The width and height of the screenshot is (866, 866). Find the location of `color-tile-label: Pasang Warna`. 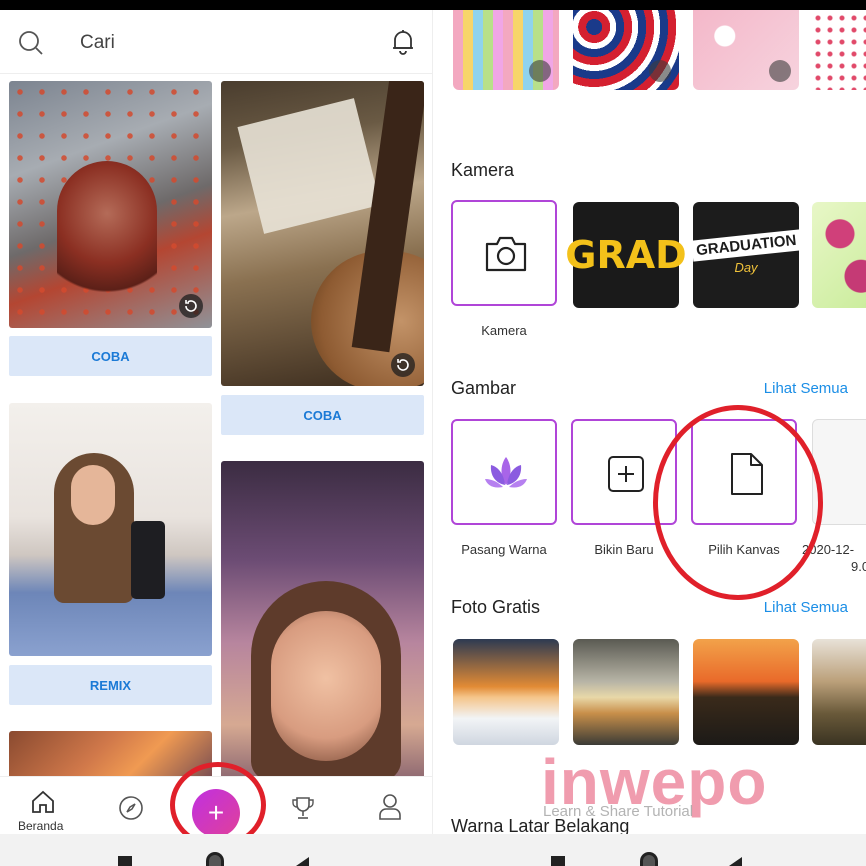

color-tile-label: Pasang Warna is located at coordinates (504, 549).